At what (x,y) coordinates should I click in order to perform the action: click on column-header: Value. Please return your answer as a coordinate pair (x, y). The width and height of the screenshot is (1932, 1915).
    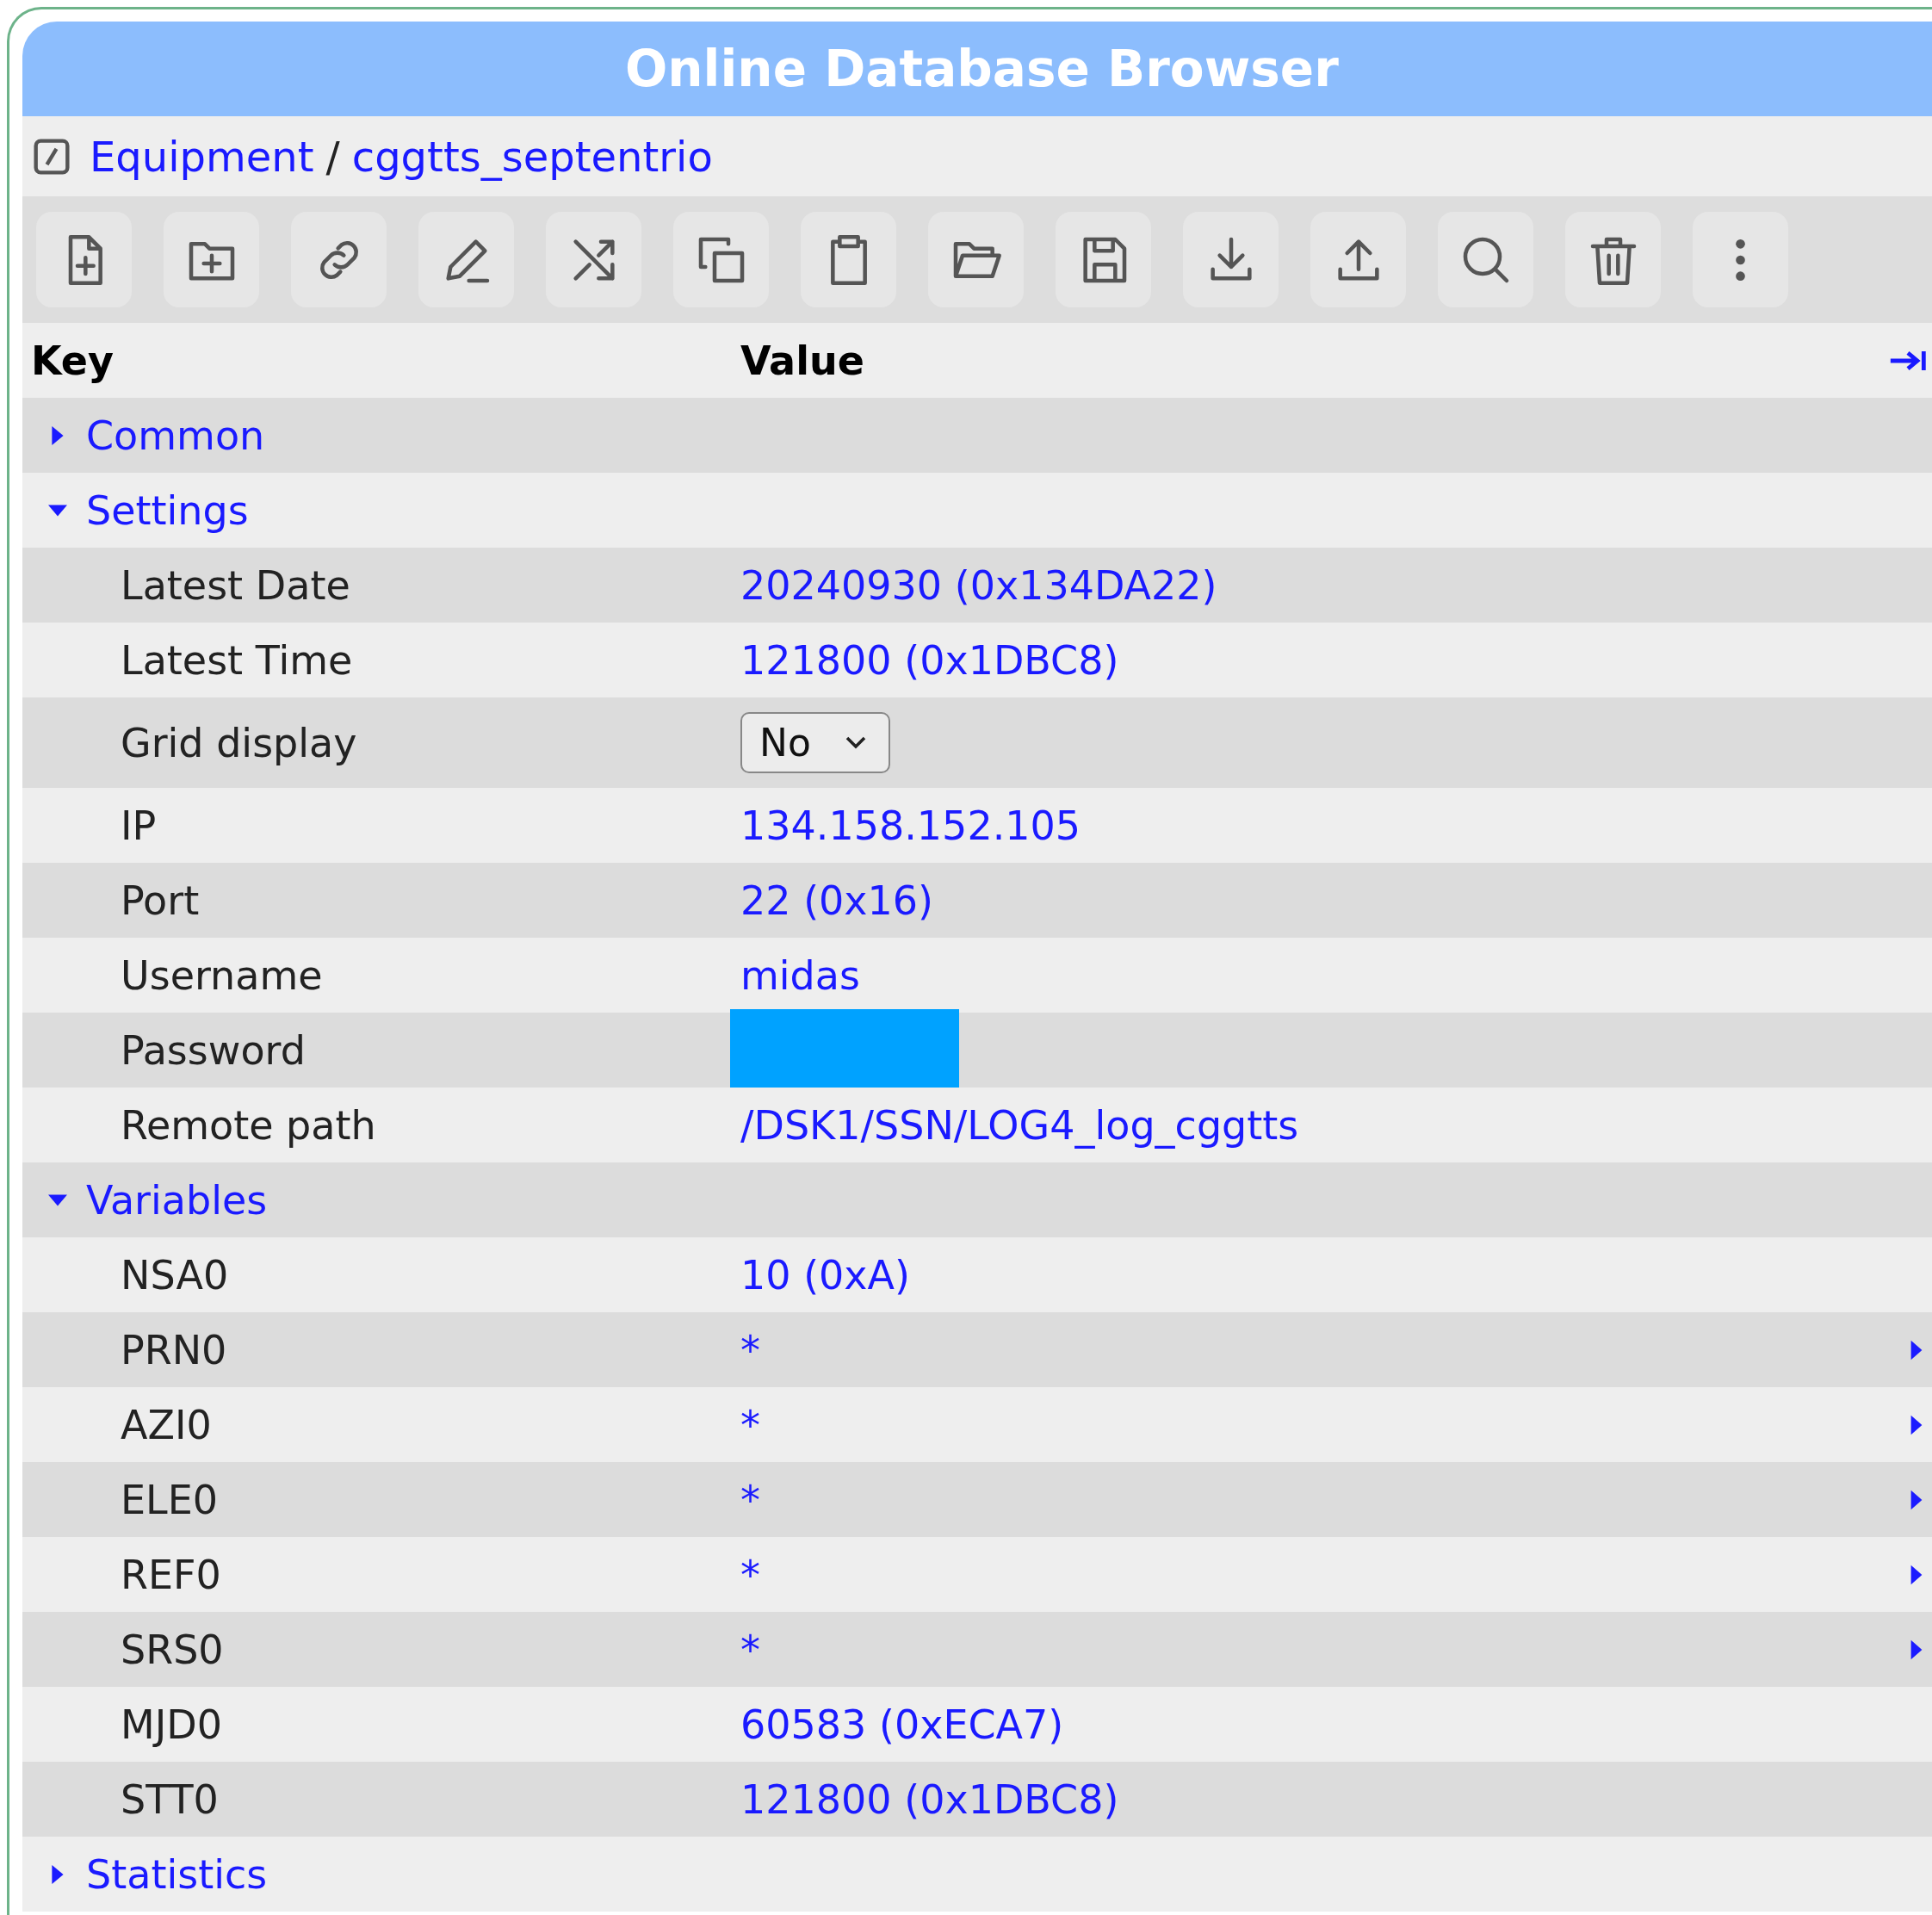
    Looking at the image, I should click on (802, 360).